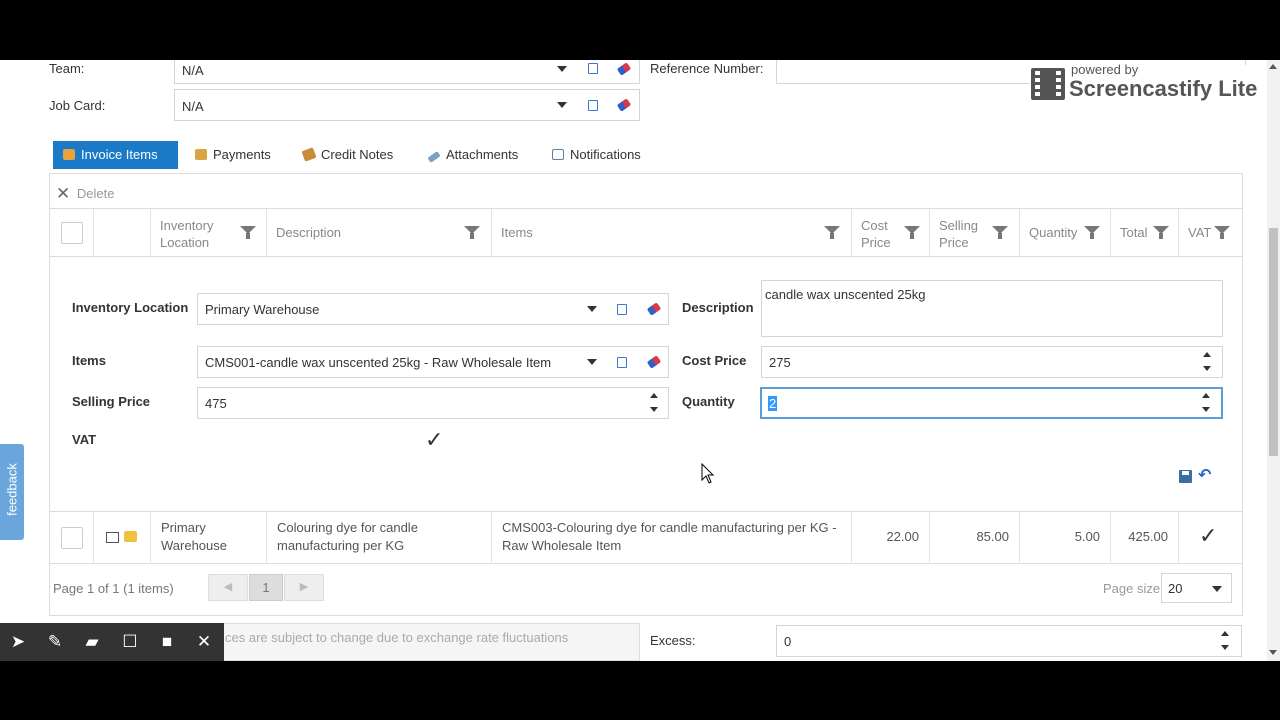  What do you see at coordinates (596, 155) in the screenshot?
I see `tab-notifications: Notifications` at bounding box center [596, 155].